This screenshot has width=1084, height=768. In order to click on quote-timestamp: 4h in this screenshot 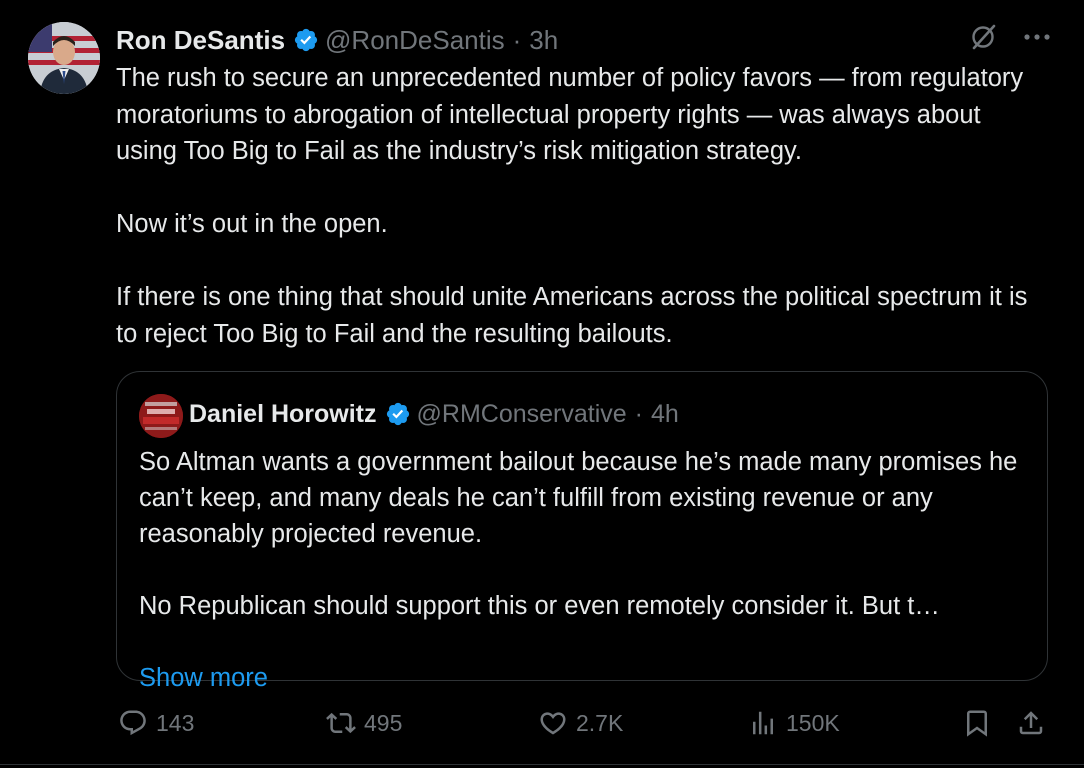, I will do `click(665, 414)`.